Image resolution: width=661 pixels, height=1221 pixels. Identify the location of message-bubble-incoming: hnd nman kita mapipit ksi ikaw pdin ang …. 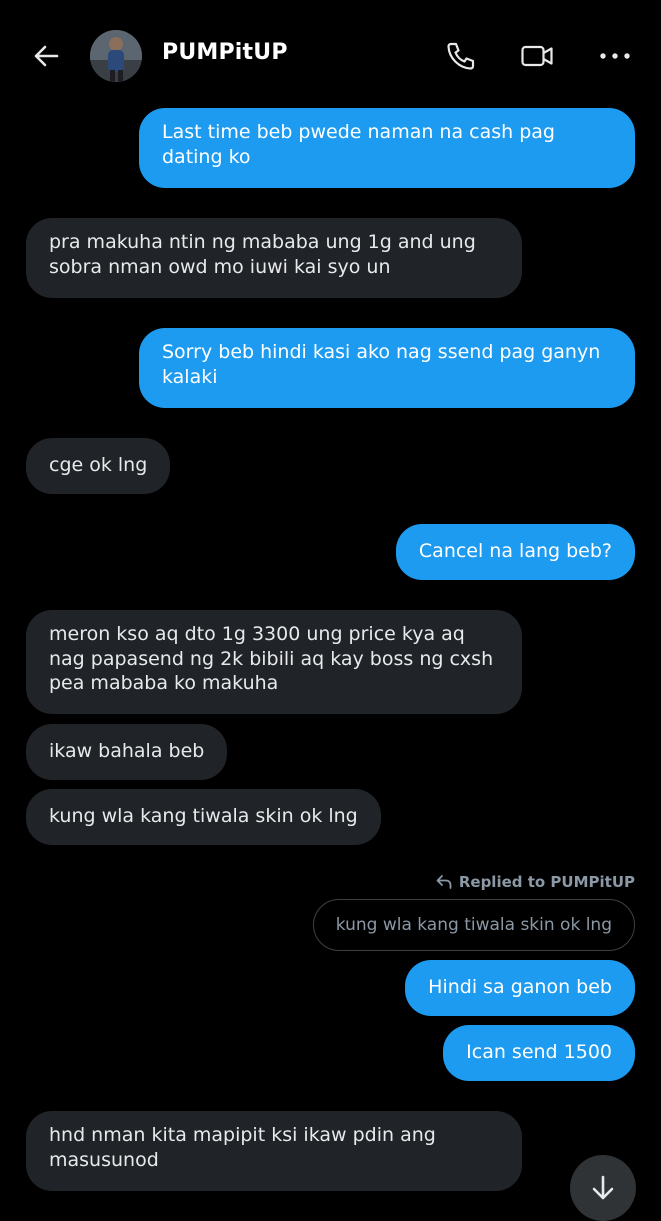
(274, 1151).